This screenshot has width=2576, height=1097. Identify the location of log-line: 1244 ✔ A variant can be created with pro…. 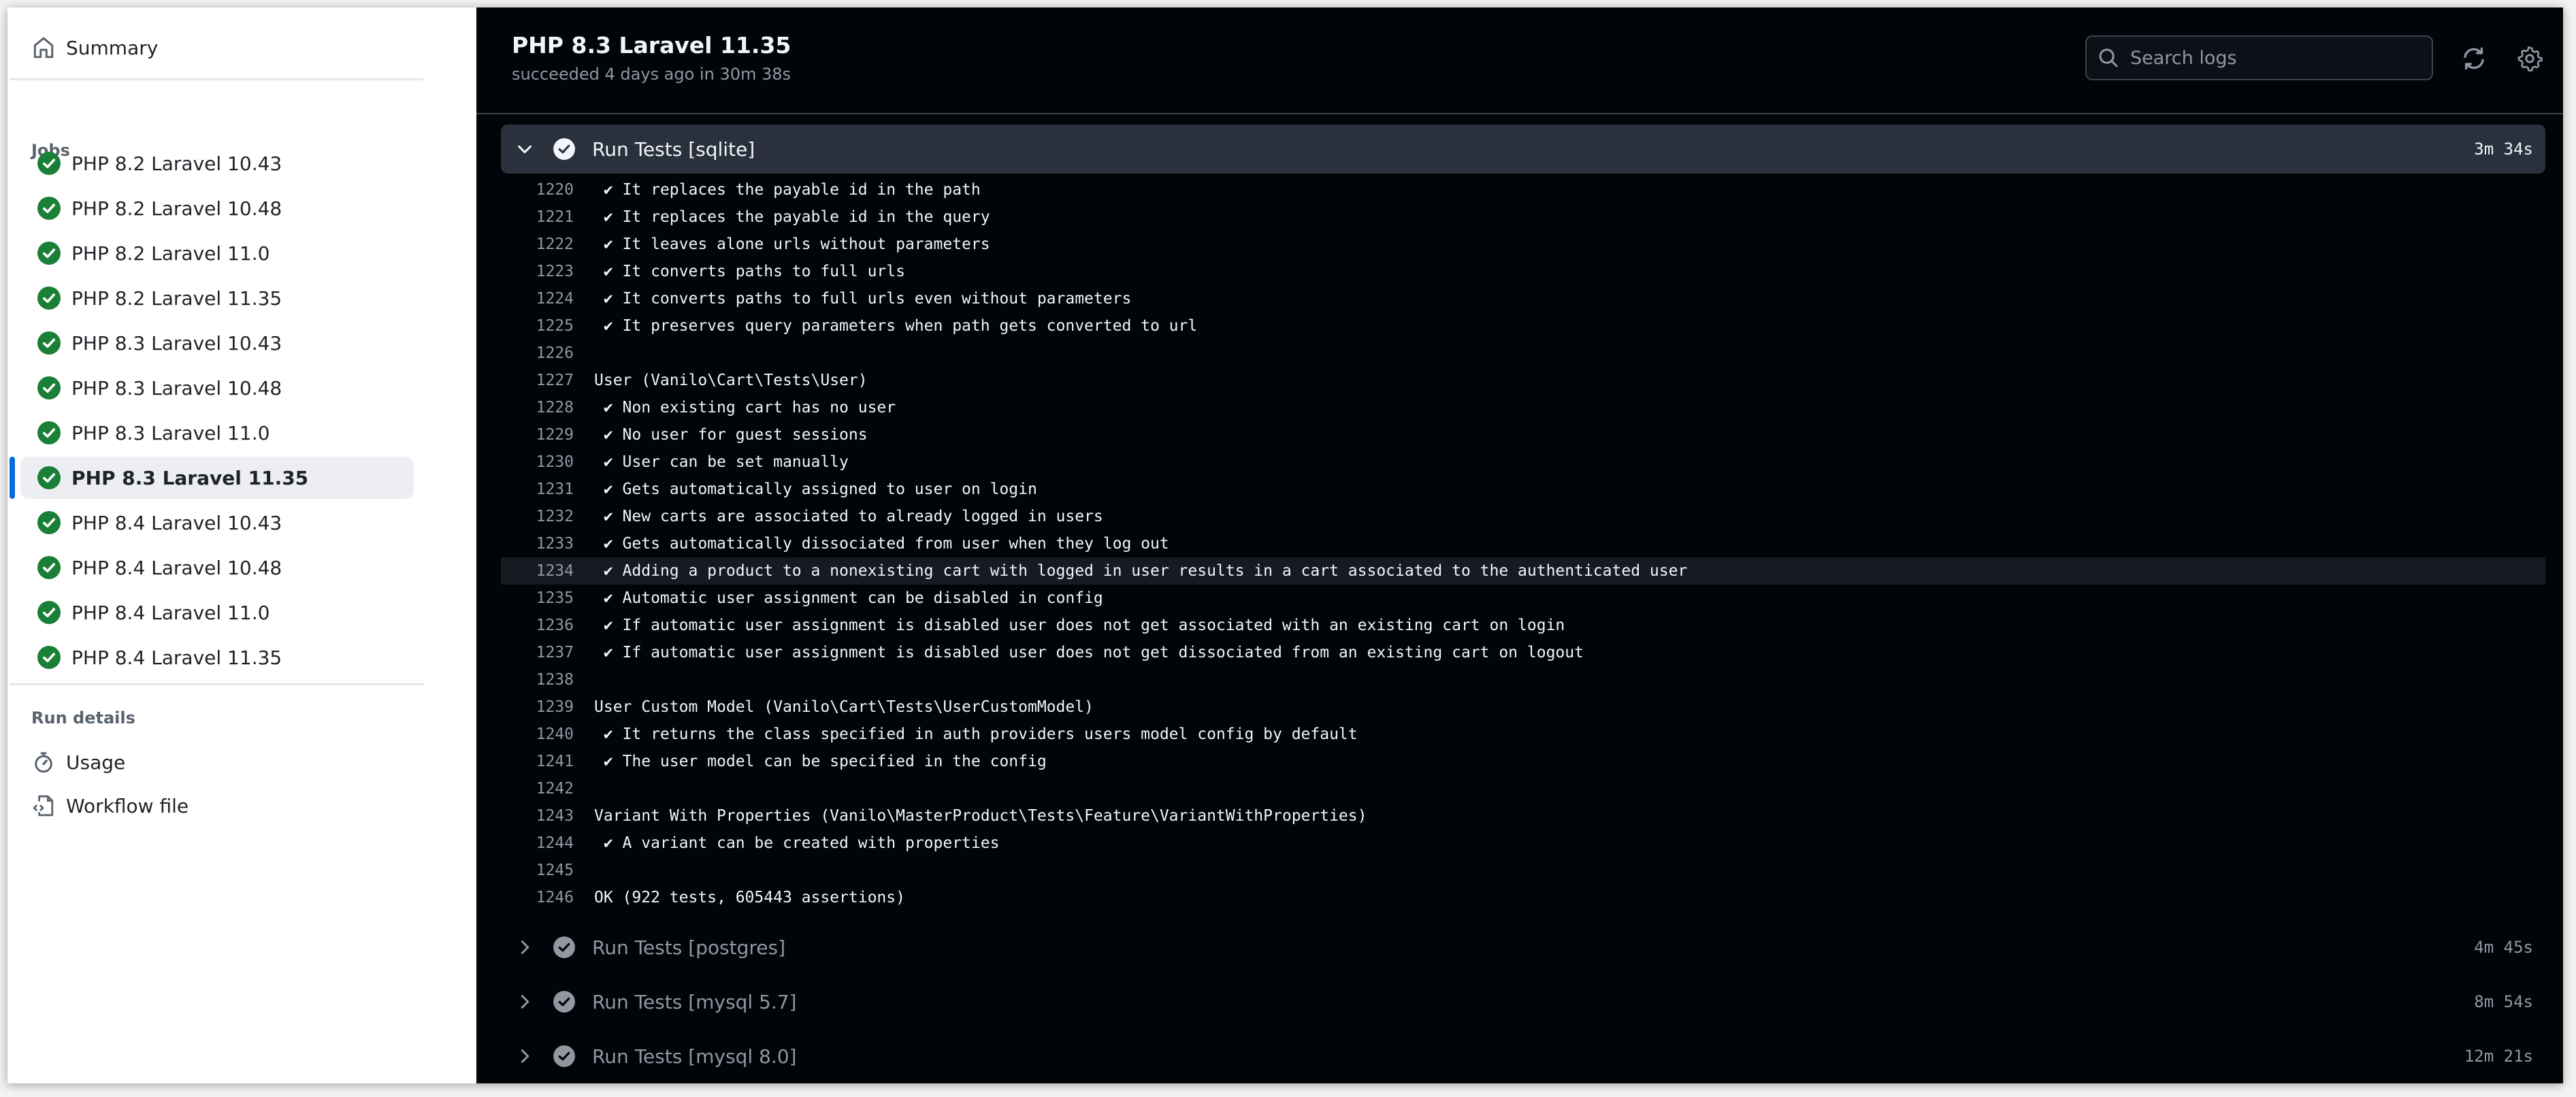
(1523, 843).